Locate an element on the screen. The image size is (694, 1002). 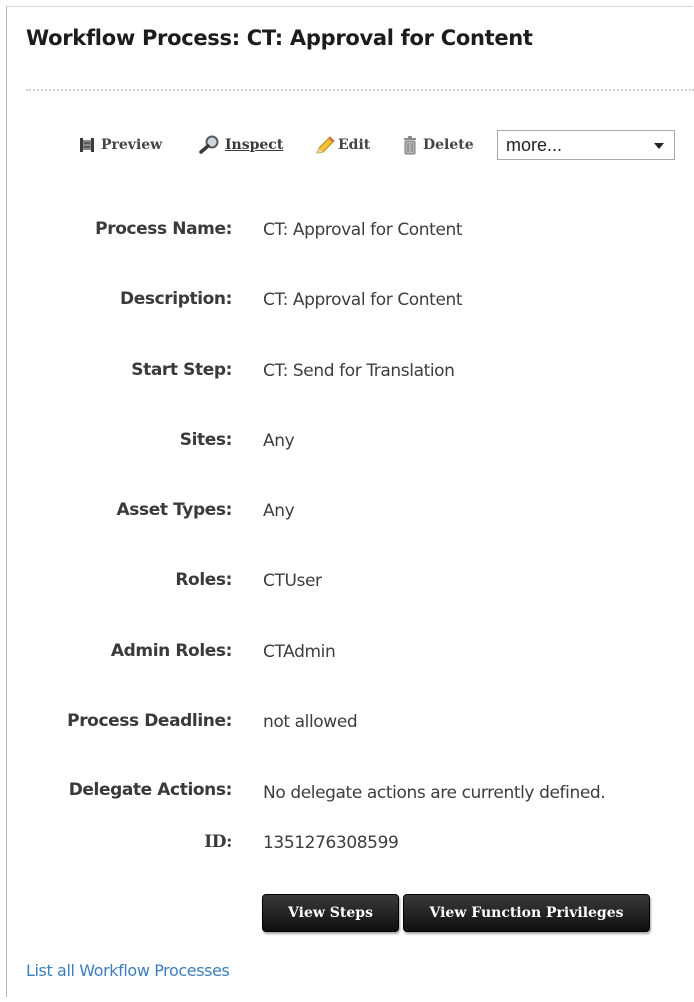
process-deadline-value: not allowed is located at coordinates (310, 722).